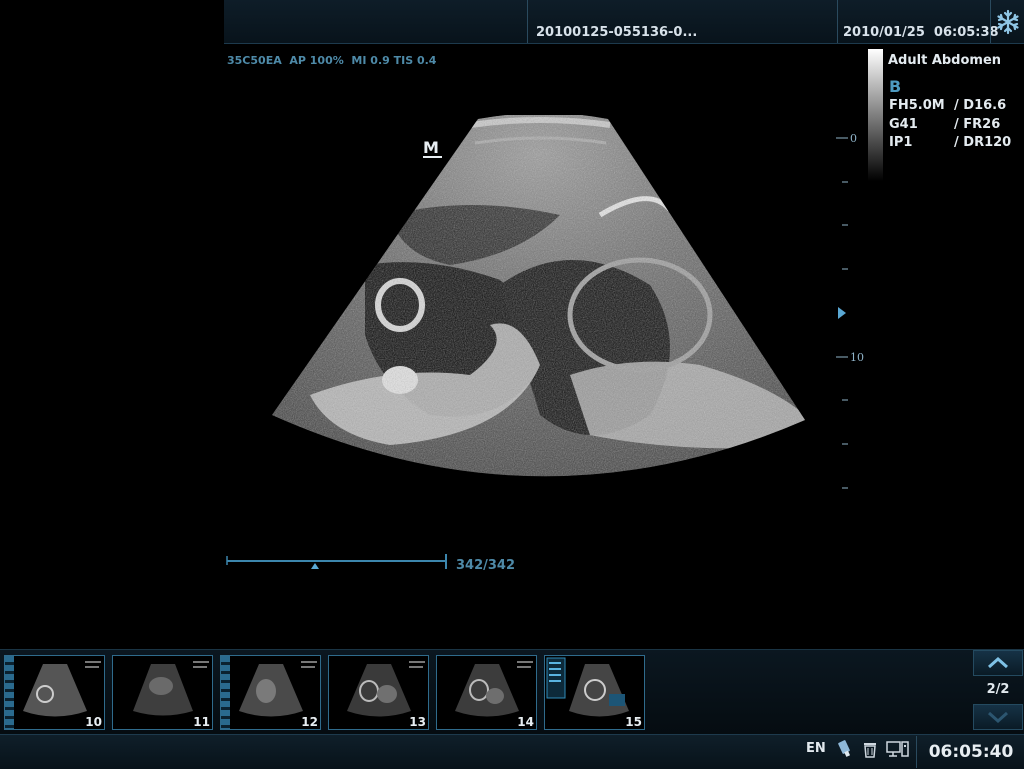  I want to click on param-gain: G41, so click(903, 124).